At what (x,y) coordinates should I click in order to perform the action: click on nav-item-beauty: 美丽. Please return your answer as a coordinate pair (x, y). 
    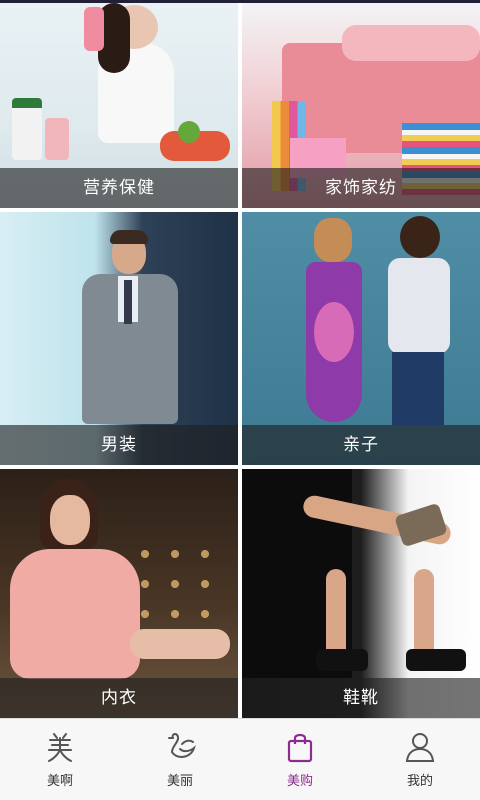
    Looking at the image, I should click on (180, 759).